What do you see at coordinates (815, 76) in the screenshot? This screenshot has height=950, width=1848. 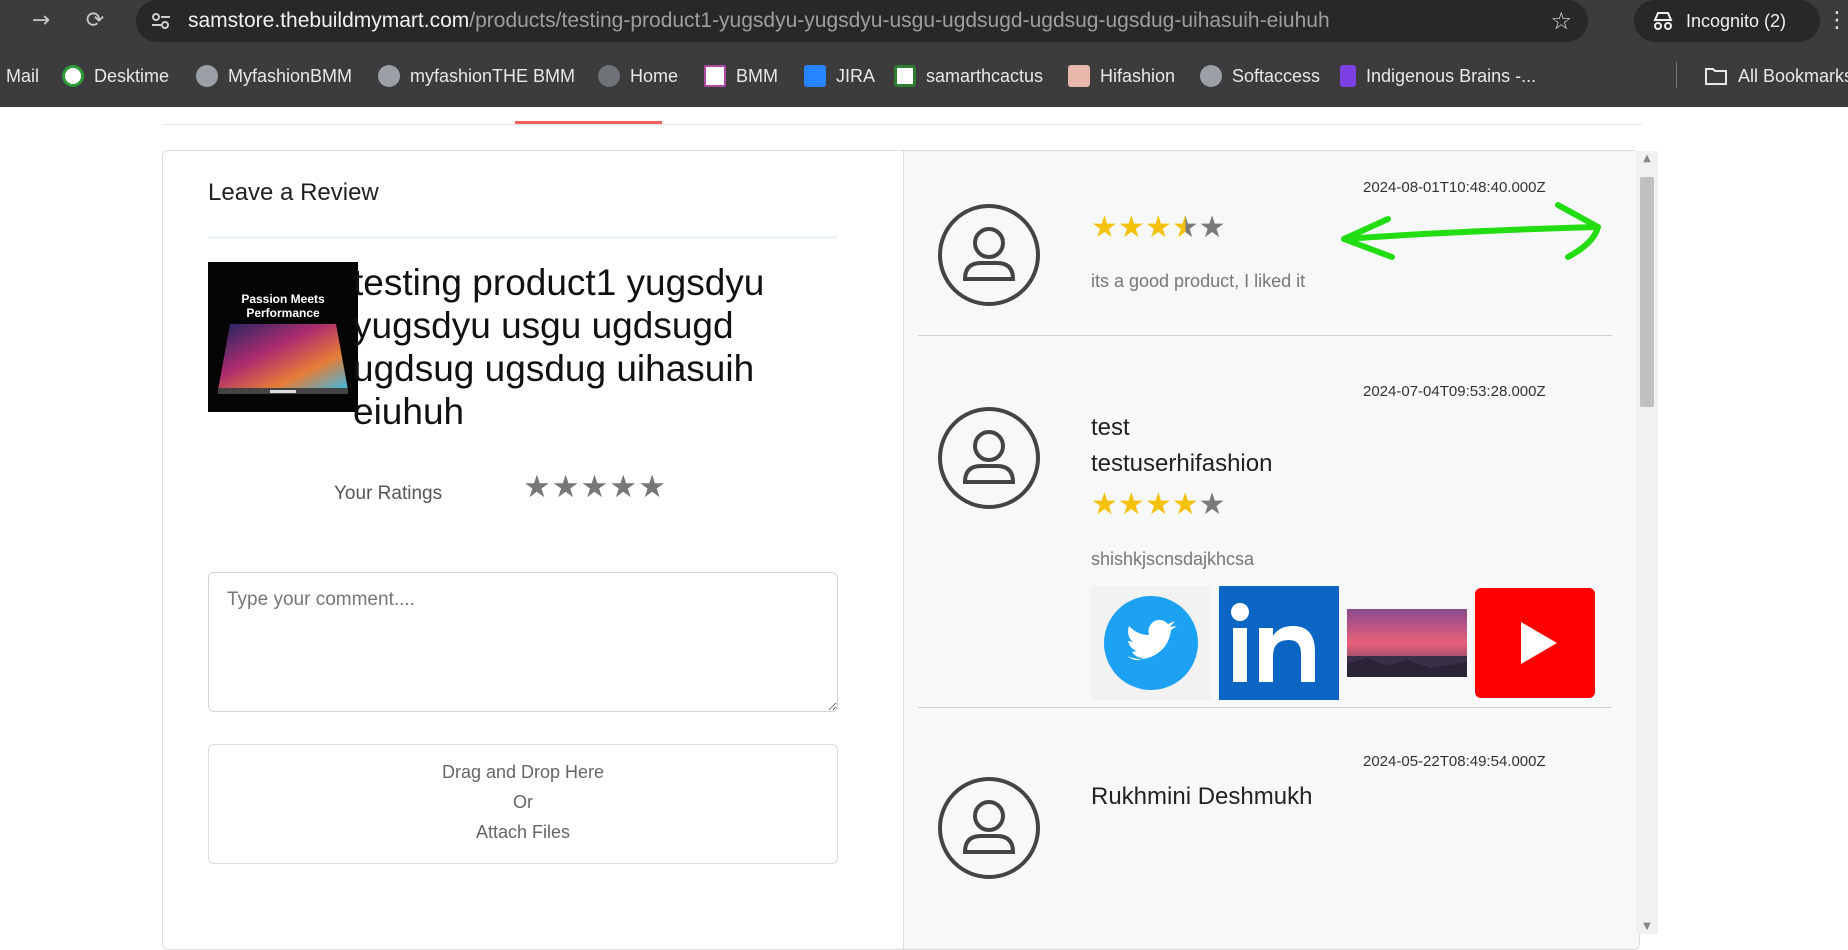 I see `jira-icon` at bounding box center [815, 76].